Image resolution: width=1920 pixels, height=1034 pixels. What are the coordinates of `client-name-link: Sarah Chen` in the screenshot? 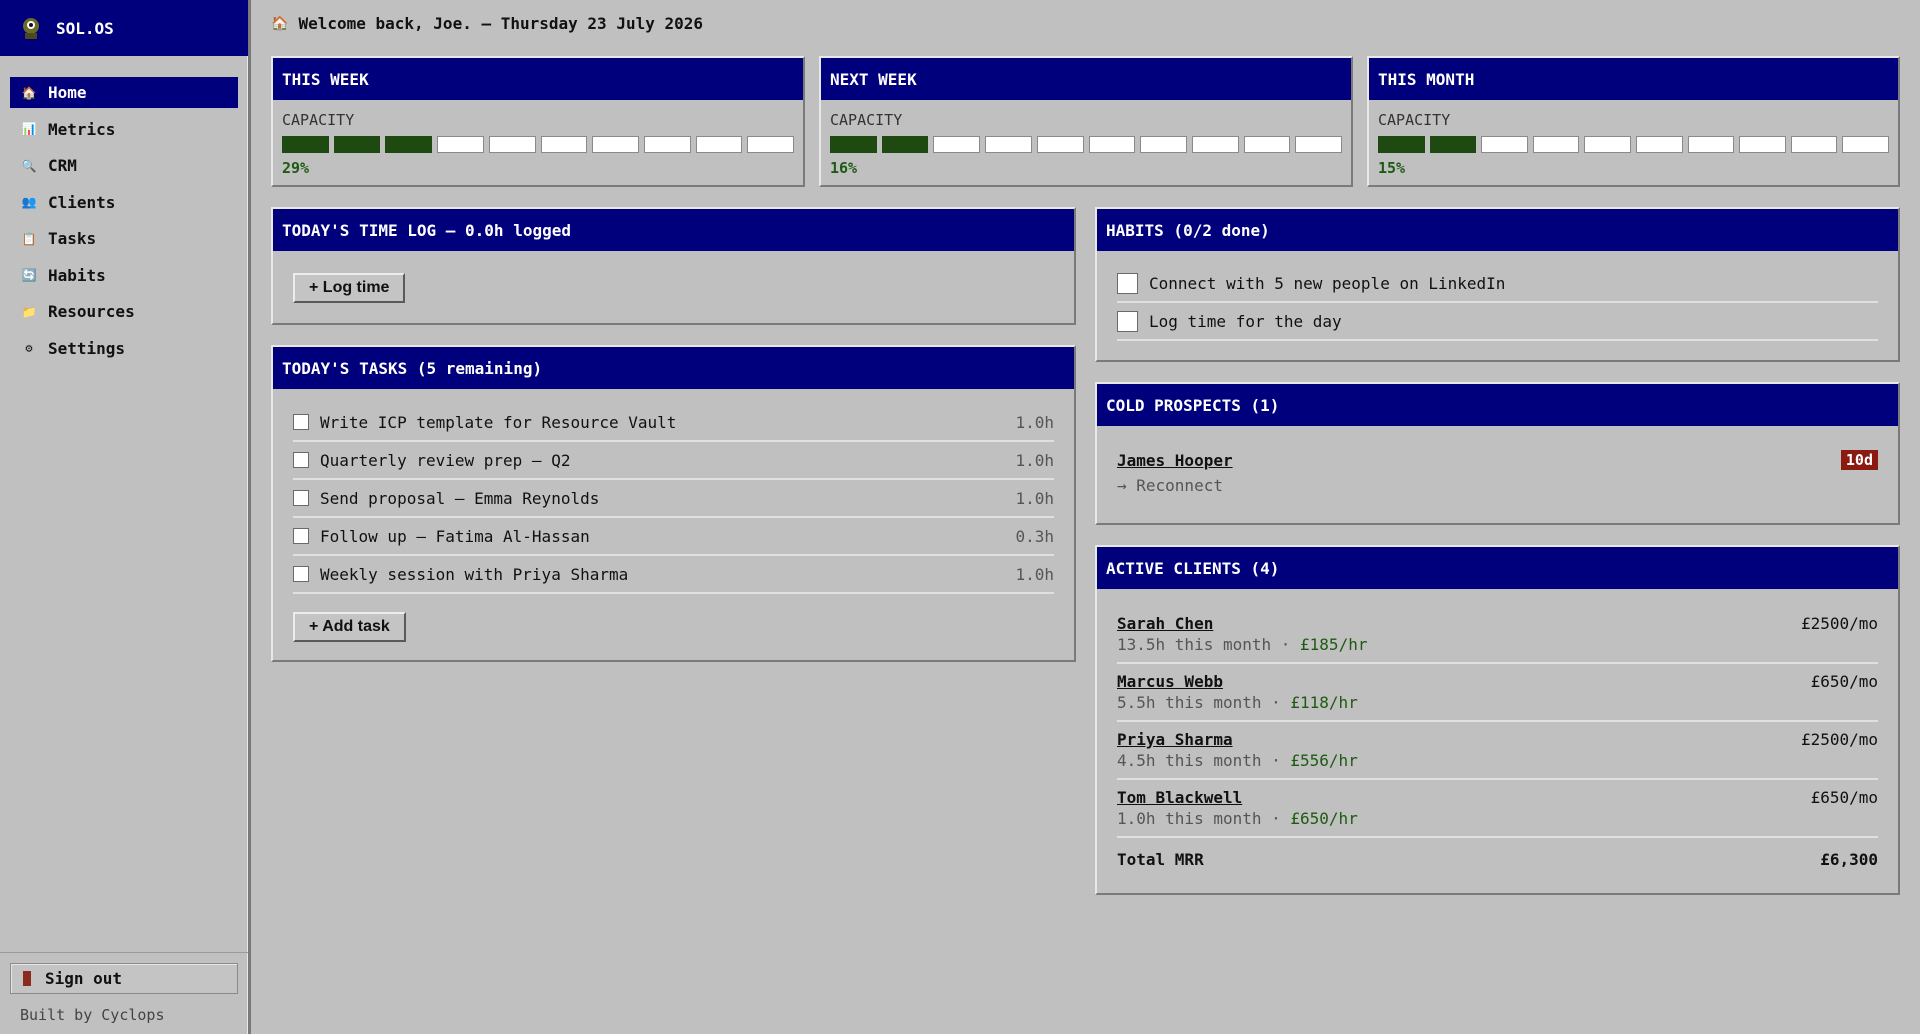 It's located at (1242, 623).